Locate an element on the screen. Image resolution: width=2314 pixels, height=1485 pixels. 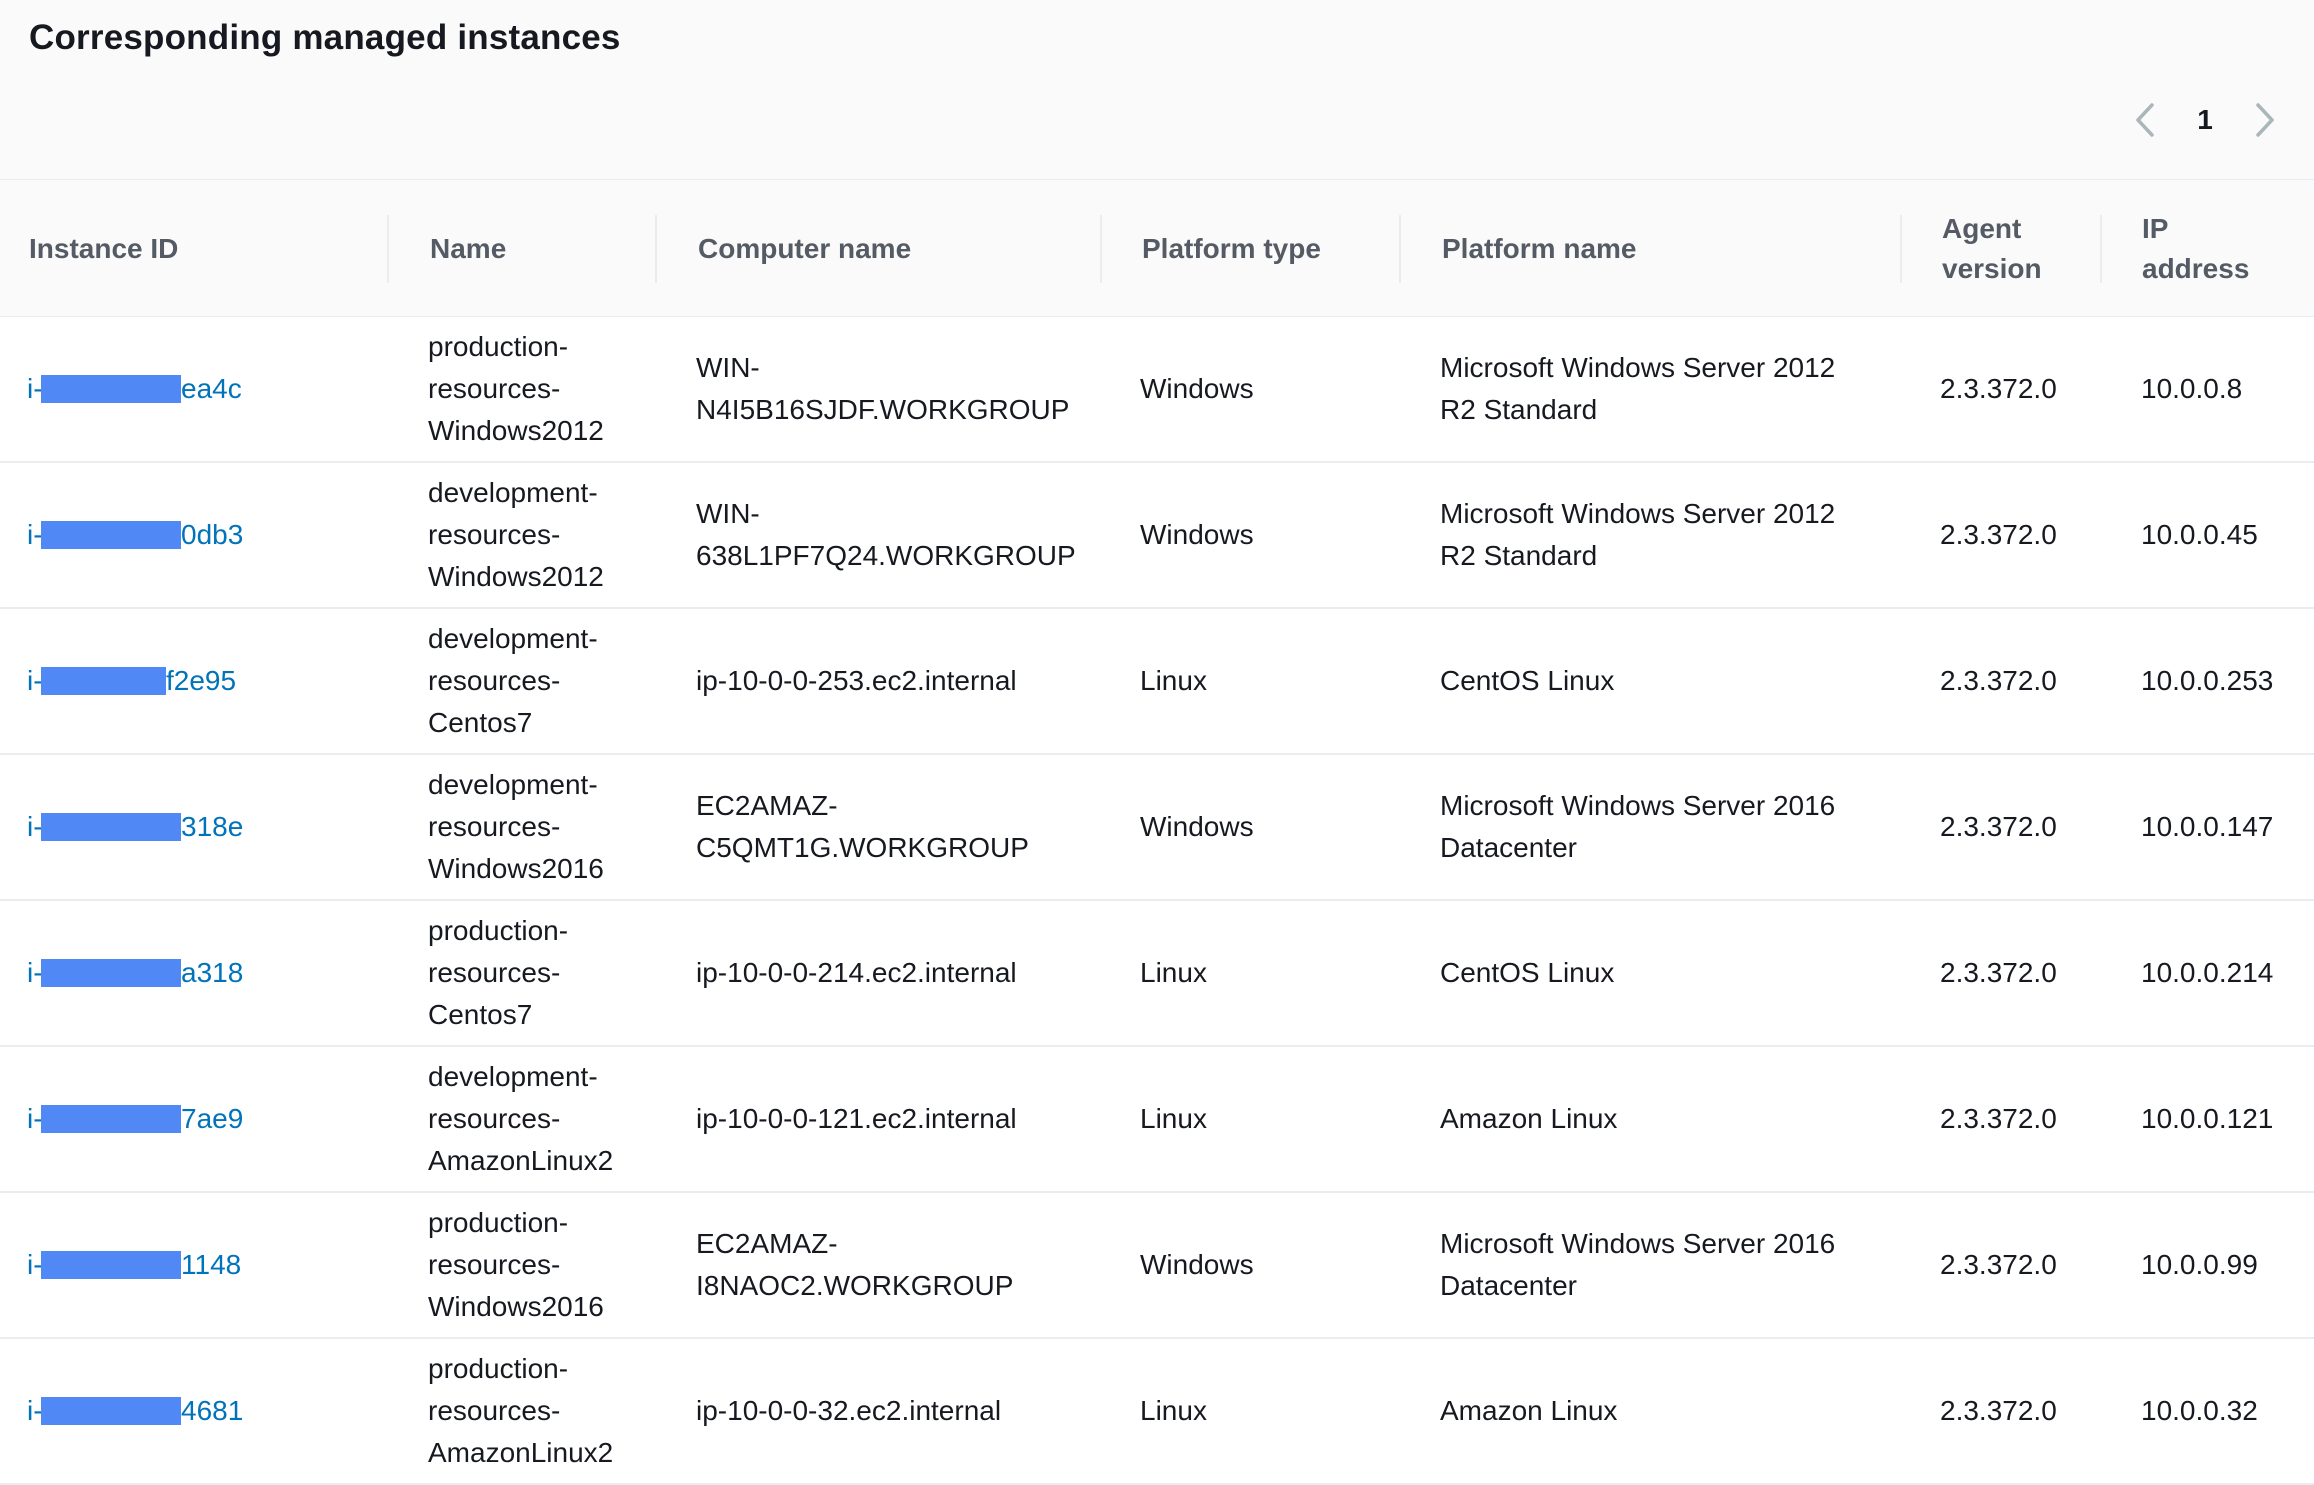
pagination: 1 is located at coordinates (2205, 120).